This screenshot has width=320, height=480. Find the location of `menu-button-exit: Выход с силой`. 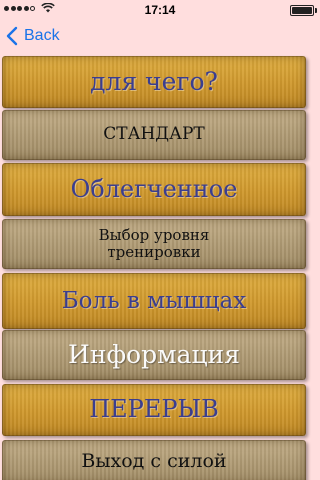

menu-button-exit: Выход с силой is located at coordinates (154, 460).